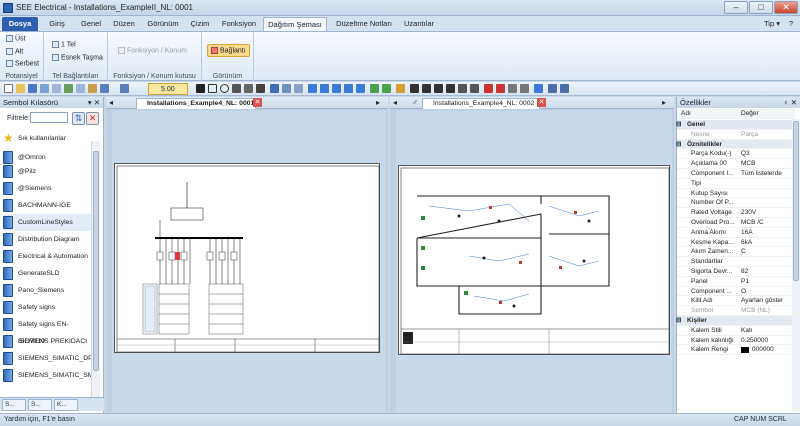 This screenshot has height=426, width=800. I want to click on measure-icon, so click(538, 88).